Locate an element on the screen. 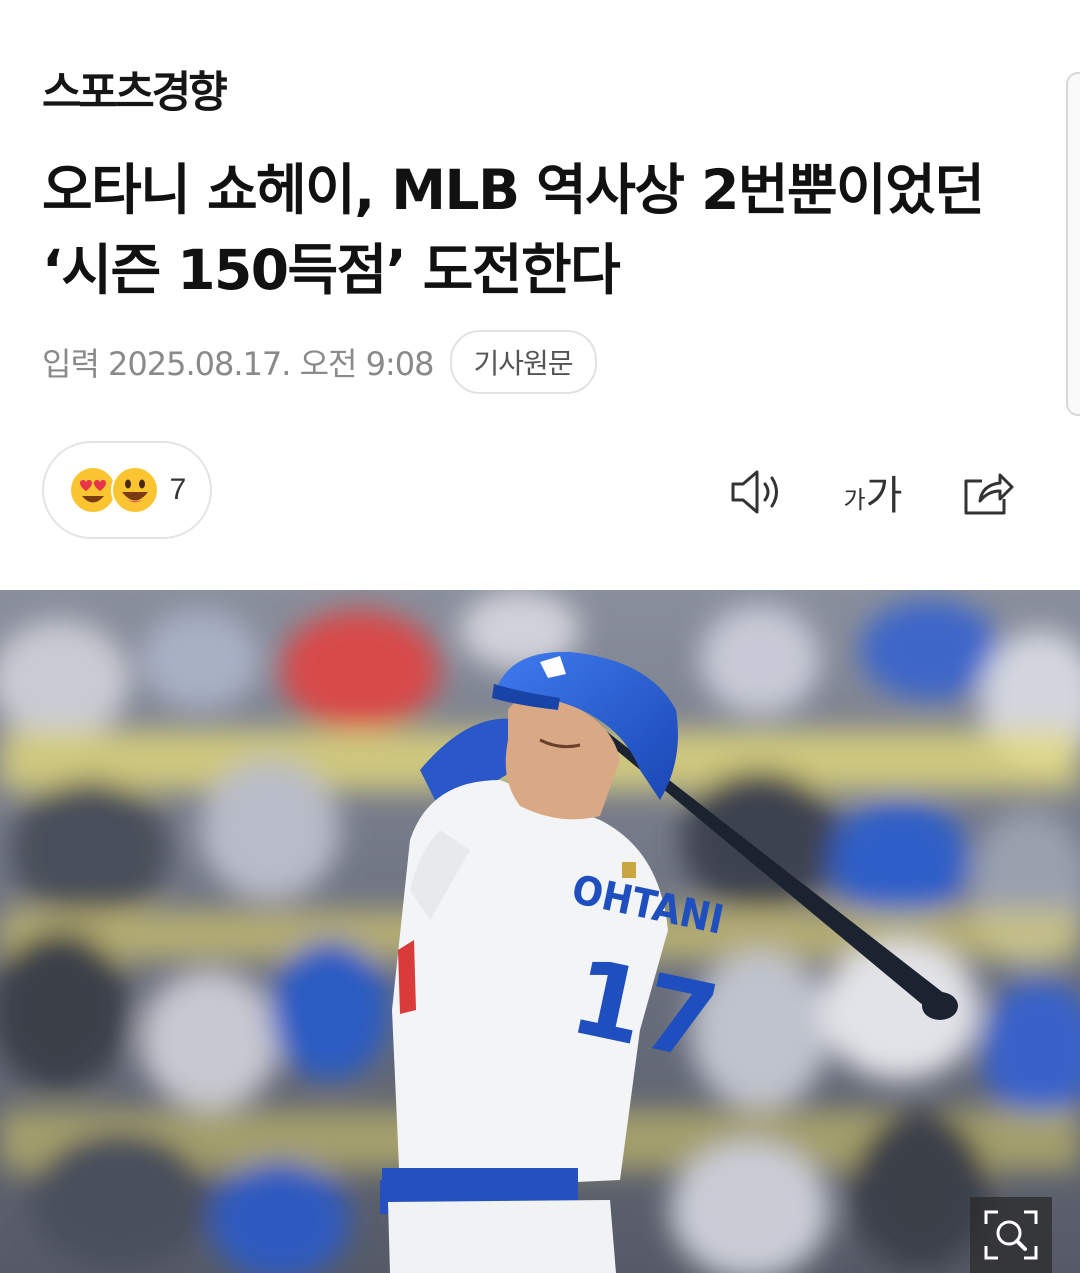  speaker-icon is located at coordinates (754, 492).